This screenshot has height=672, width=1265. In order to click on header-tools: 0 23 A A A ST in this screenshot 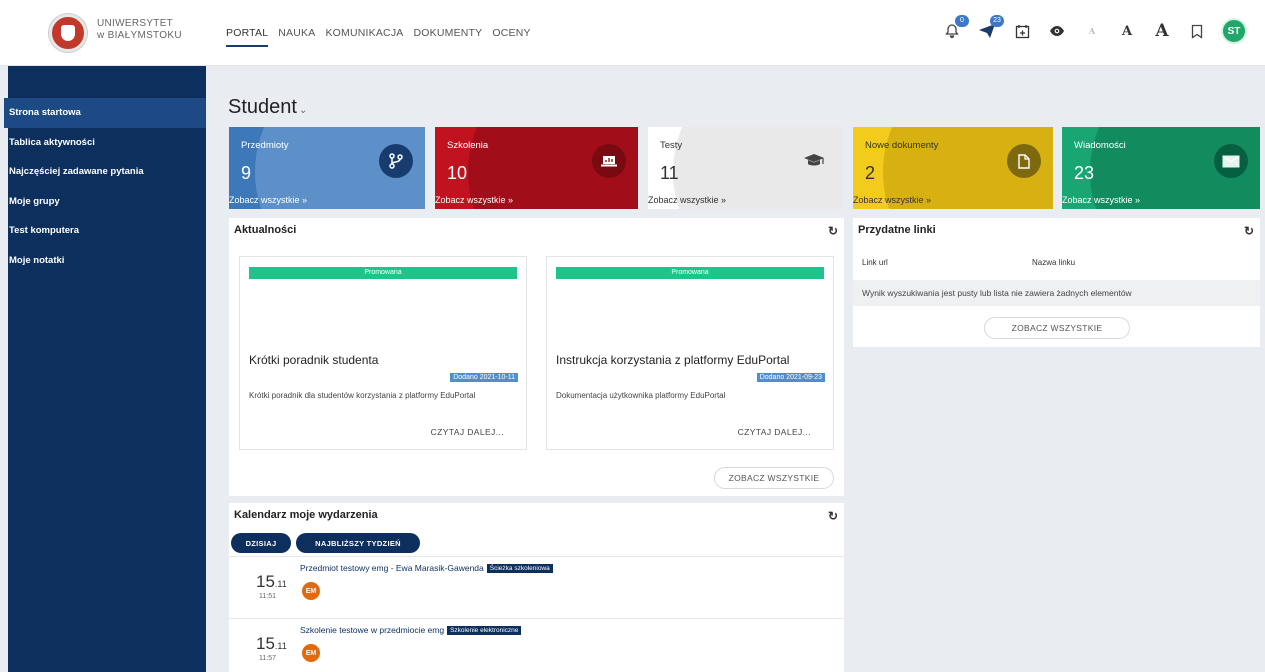, I will do `click(1094, 29)`.